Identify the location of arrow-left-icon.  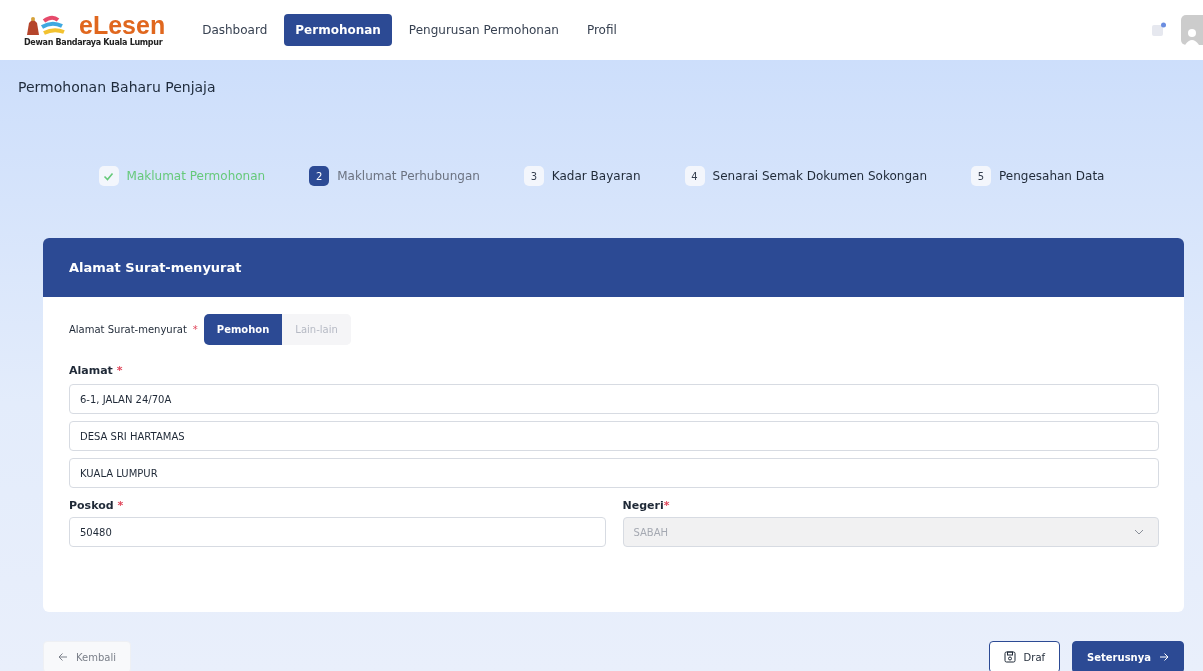
(63, 657).